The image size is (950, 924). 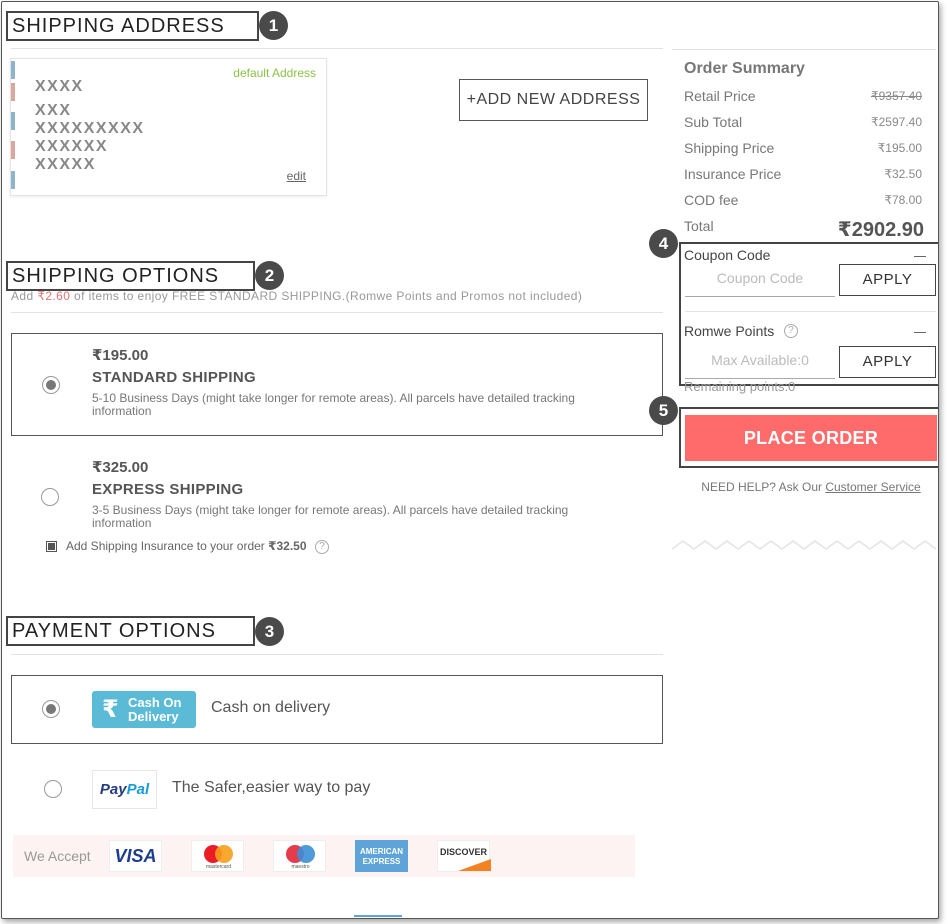 I want to click on cash-on-delivery-badge: ₹ Cash On Delivery, so click(x=144, y=709).